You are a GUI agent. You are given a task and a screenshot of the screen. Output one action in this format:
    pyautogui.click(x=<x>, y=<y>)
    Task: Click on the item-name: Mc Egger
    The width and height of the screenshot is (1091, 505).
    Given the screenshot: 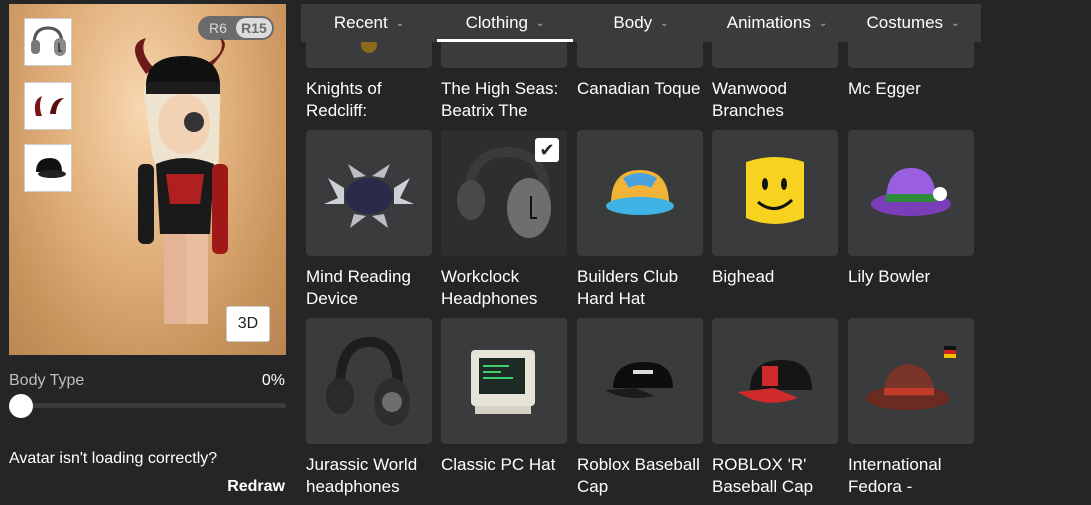 What is the action you would take?
    pyautogui.click(x=884, y=88)
    